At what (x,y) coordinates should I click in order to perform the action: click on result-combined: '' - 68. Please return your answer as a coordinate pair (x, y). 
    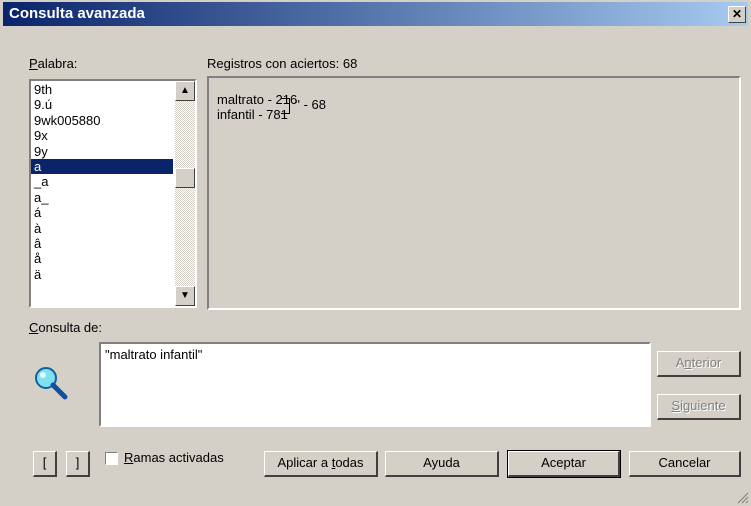
    Looking at the image, I should click on (310, 104).